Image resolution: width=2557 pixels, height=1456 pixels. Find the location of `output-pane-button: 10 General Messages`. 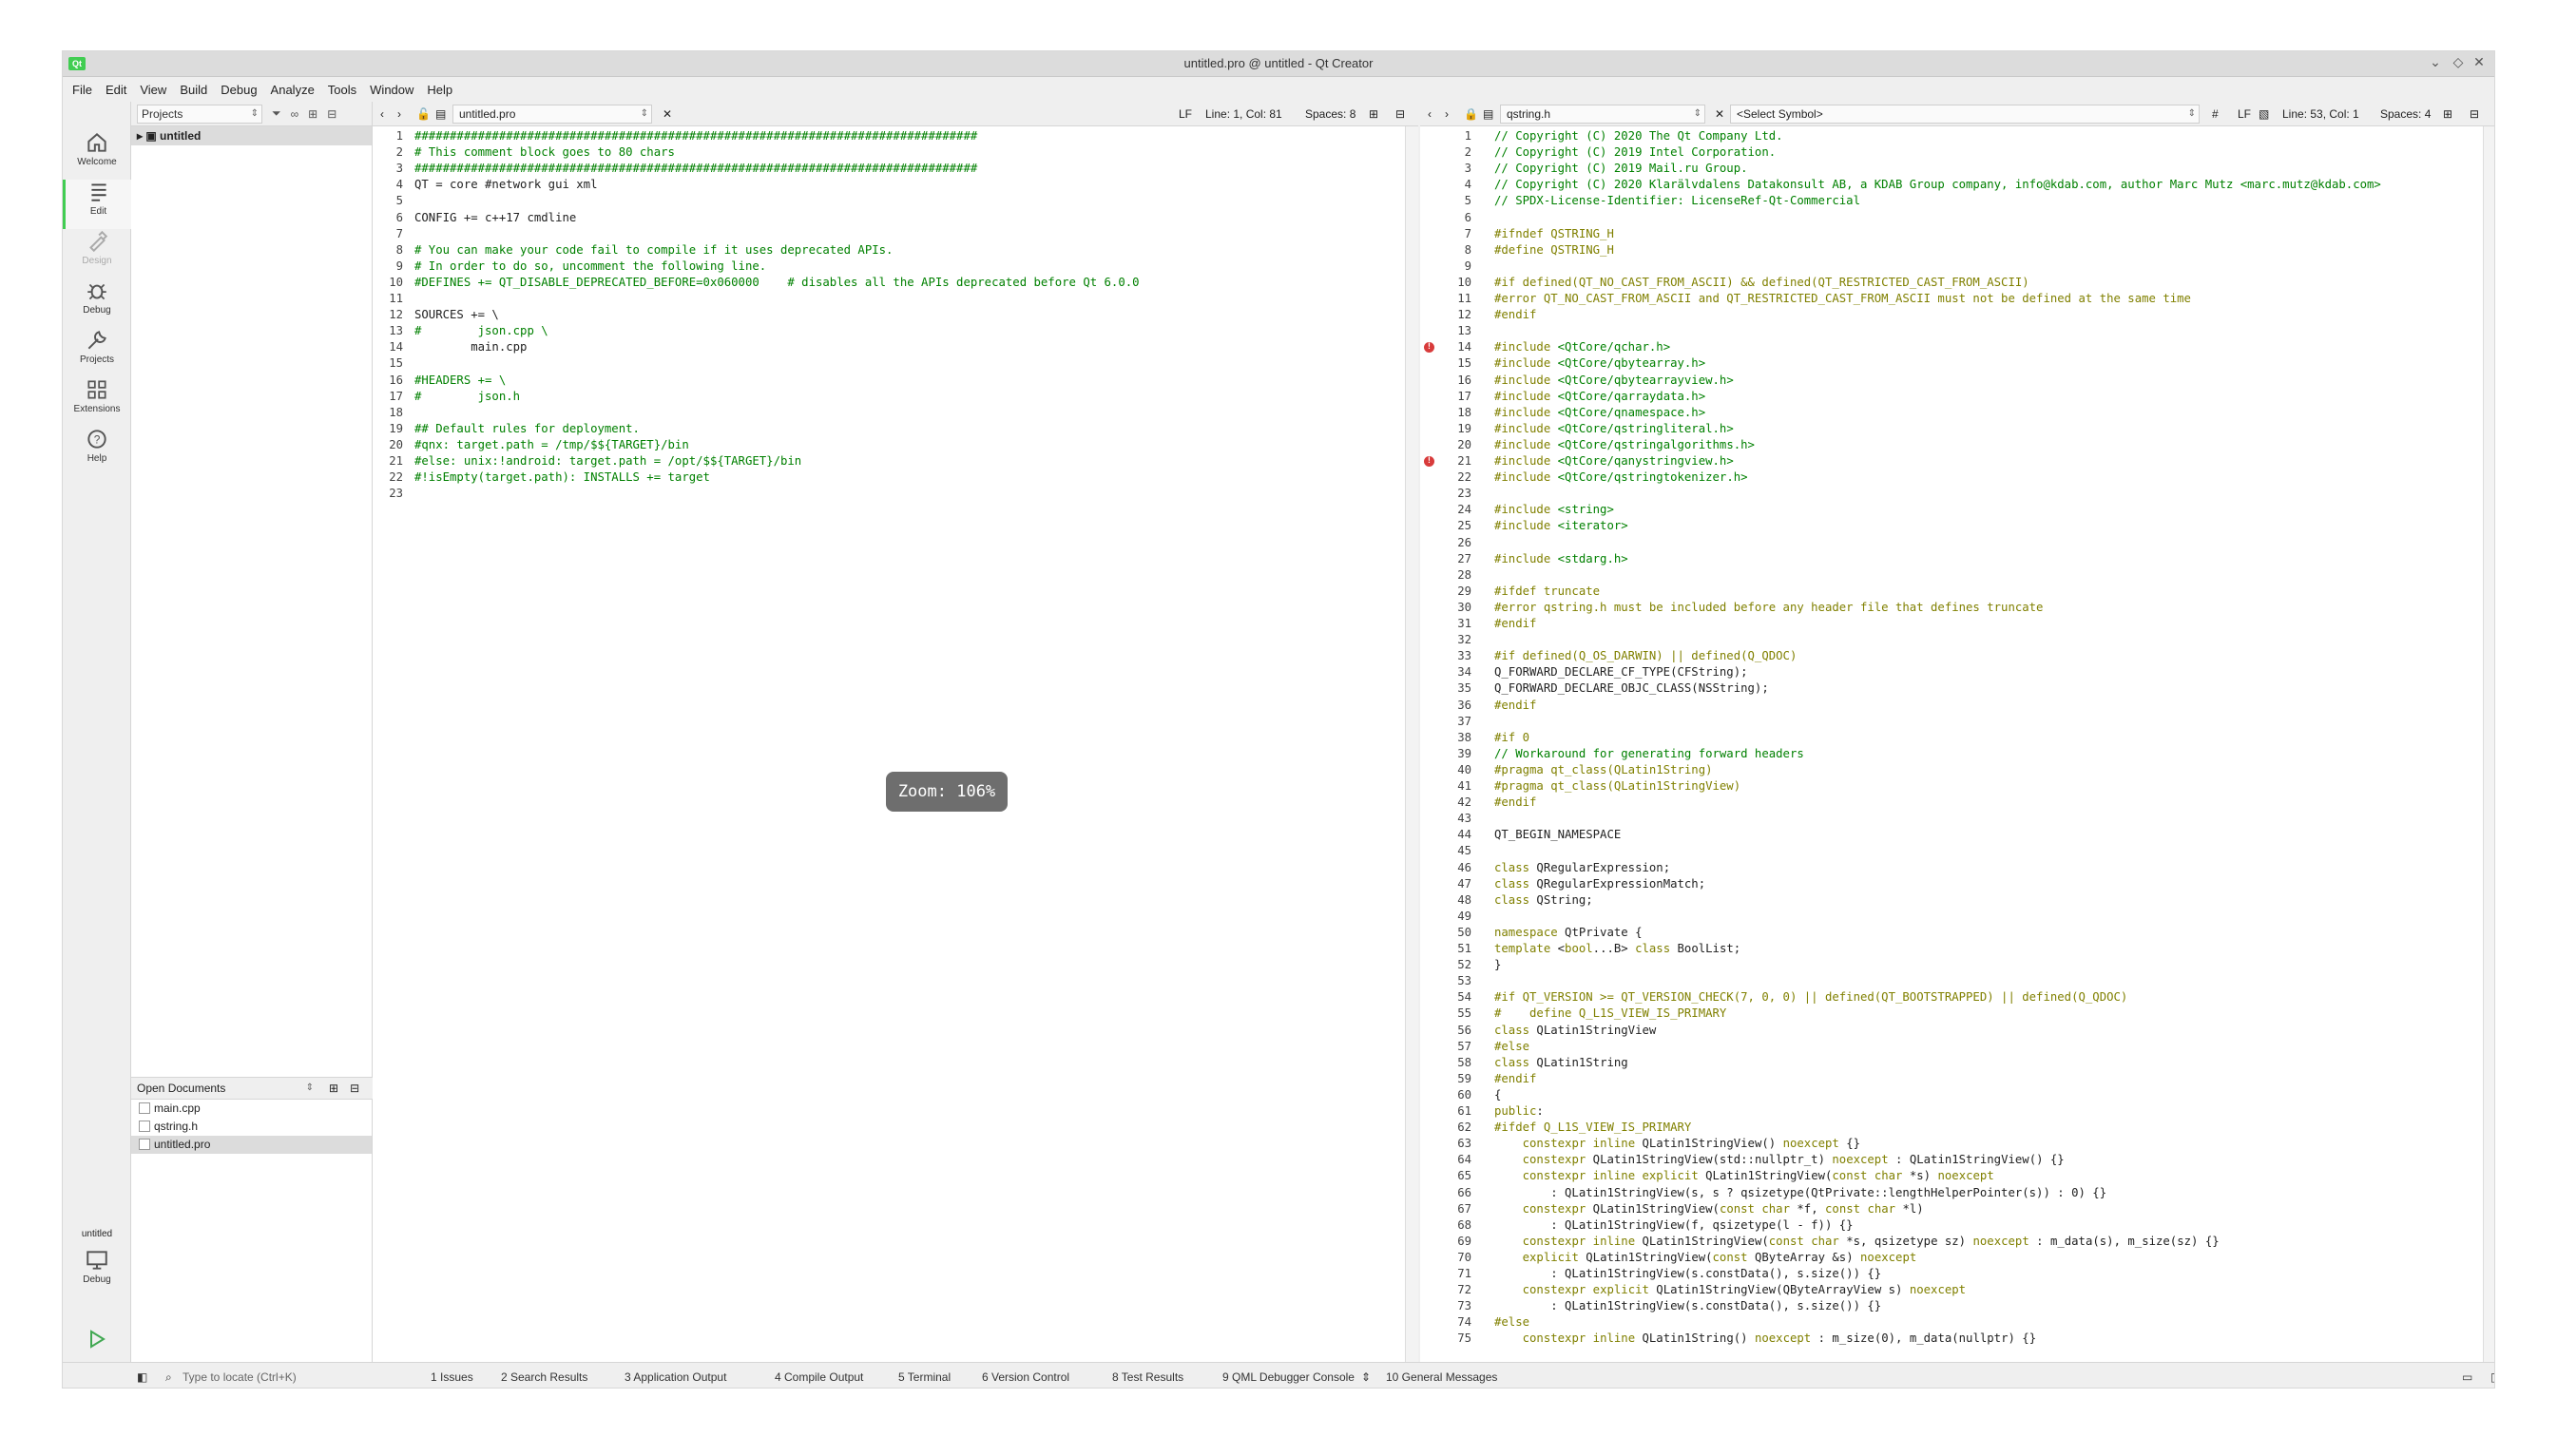

output-pane-button: 10 General Messages is located at coordinates (1441, 1377).